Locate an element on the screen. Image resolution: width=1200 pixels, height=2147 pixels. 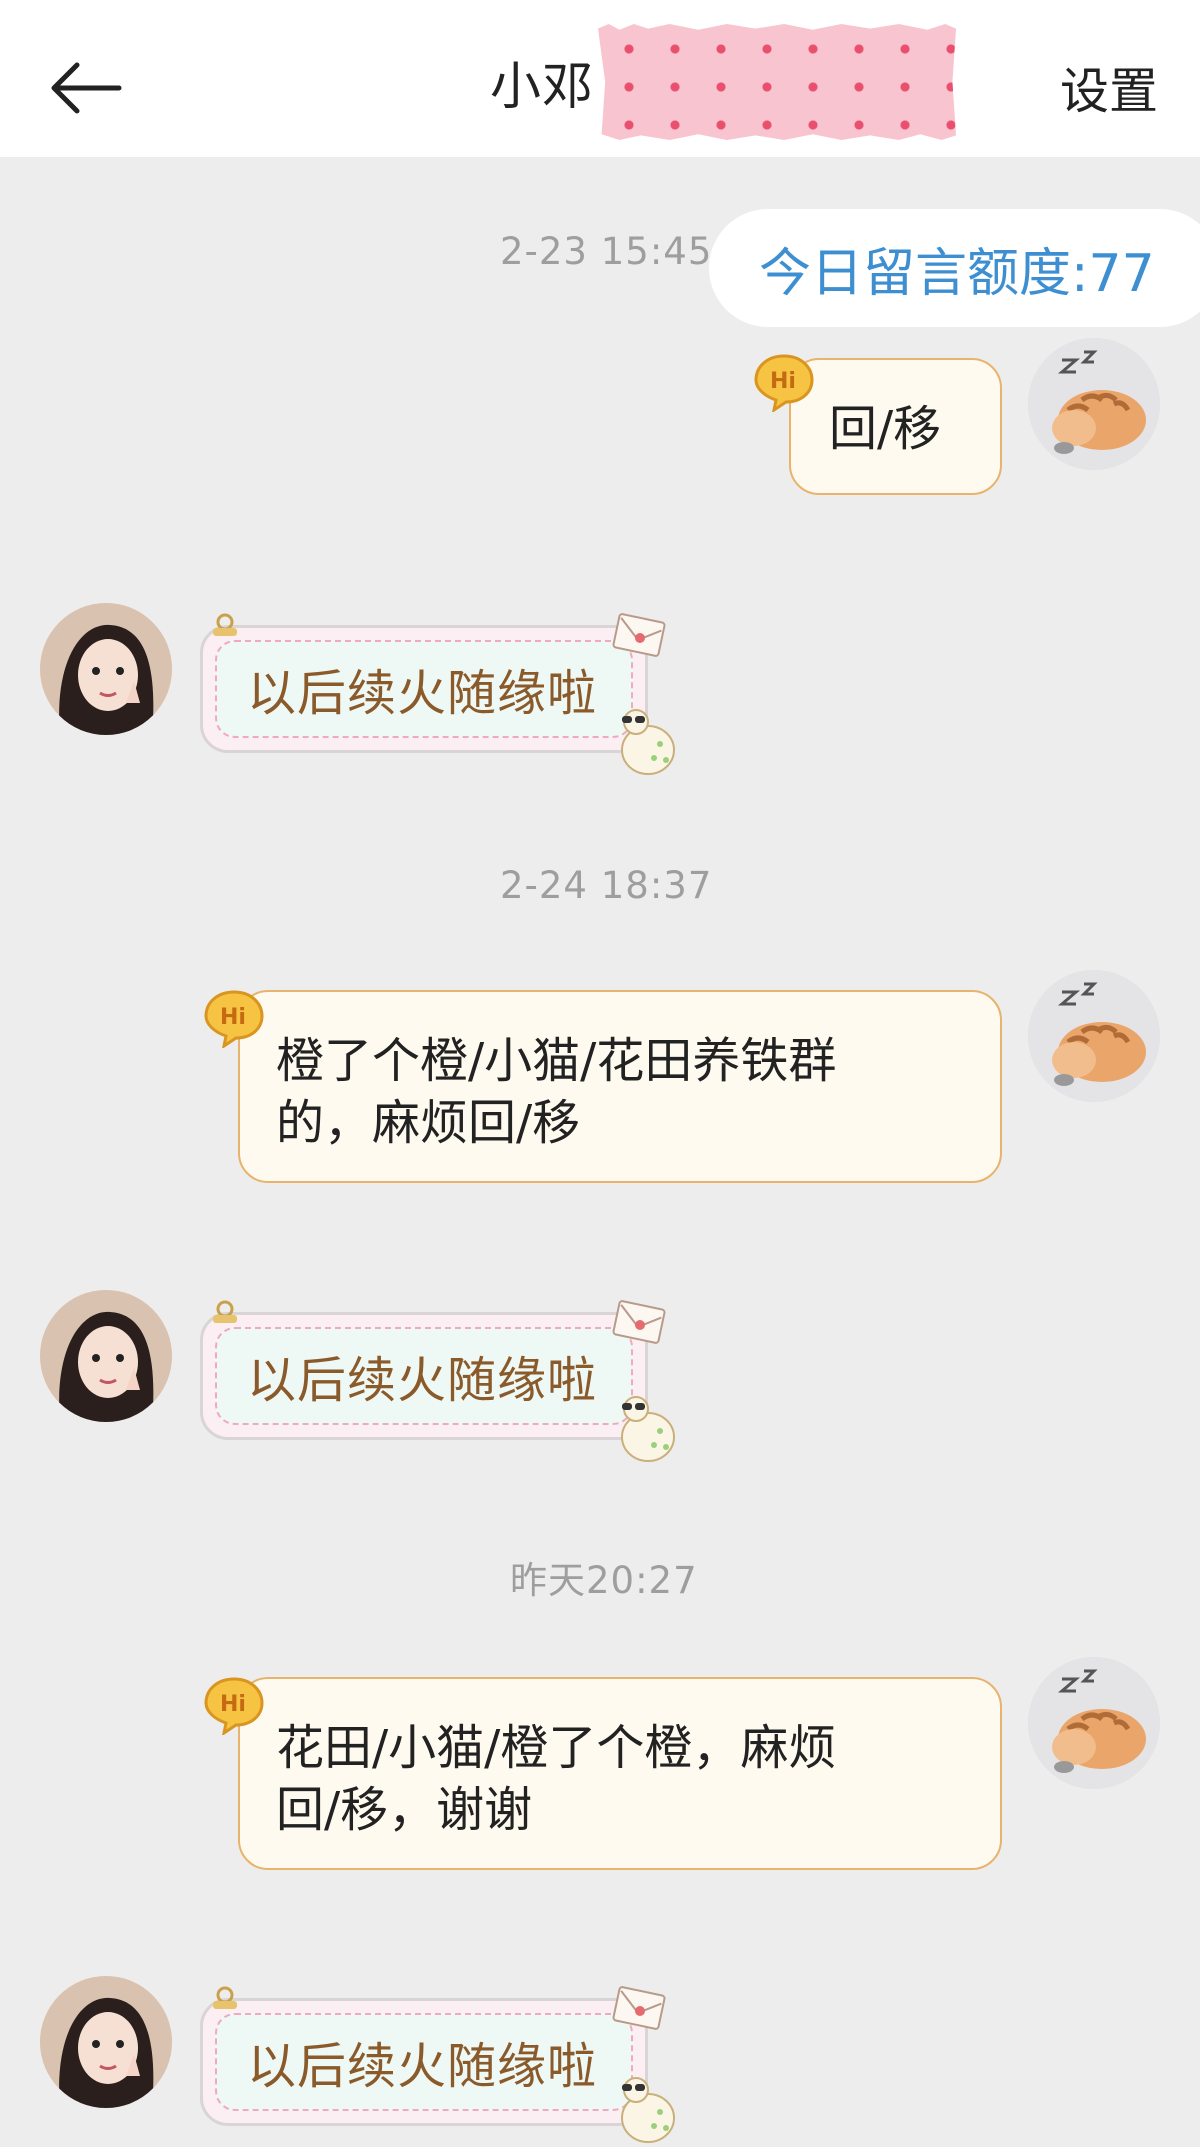
back-button is located at coordinates (85, 88).